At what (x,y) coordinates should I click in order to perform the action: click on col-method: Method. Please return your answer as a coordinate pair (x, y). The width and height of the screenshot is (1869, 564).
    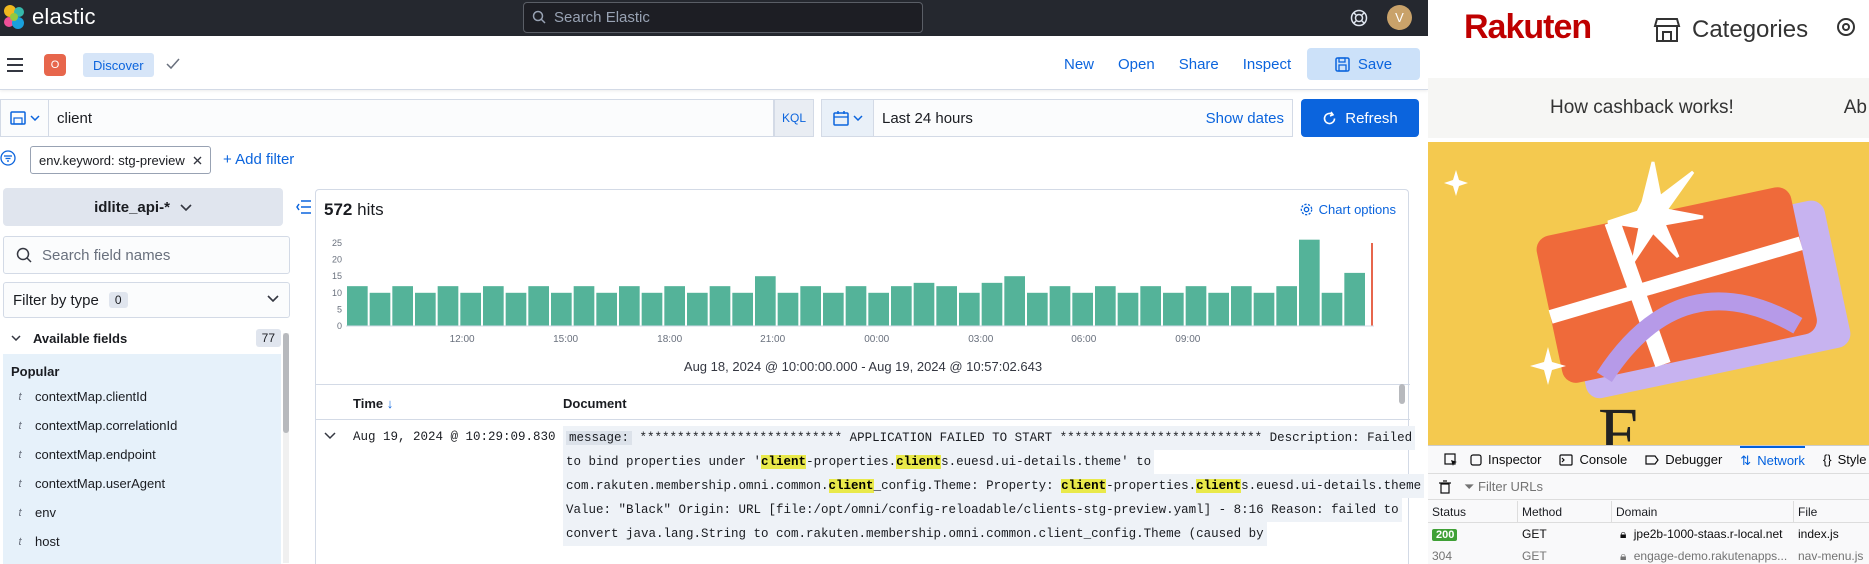
    Looking at the image, I should click on (1565, 511).